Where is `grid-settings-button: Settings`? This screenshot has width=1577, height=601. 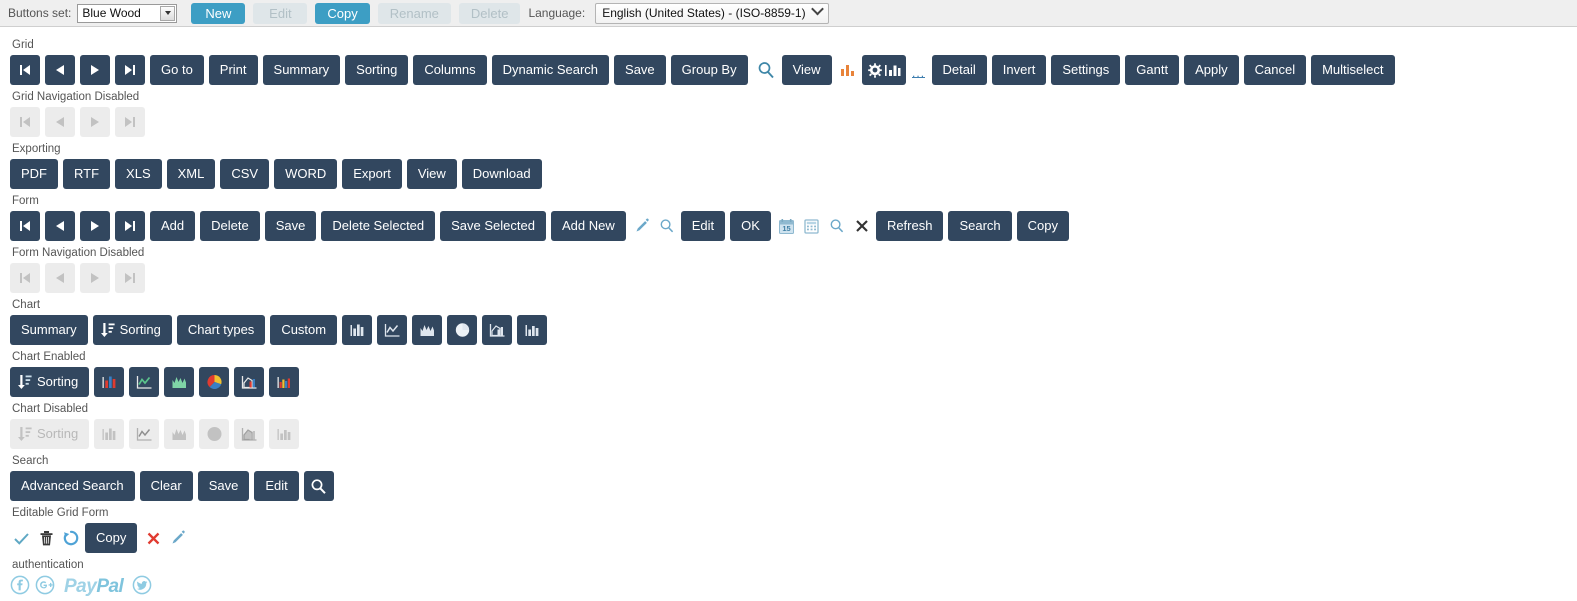
grid-settings-button: Settings is located at coordinates (1086, 70).